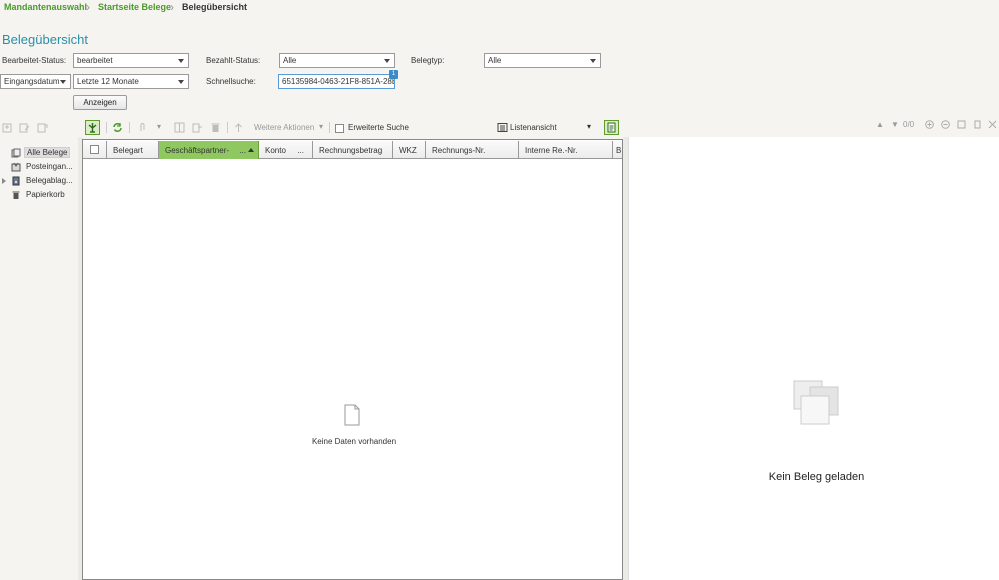 The image size is (999, 580). What do you see at coordinates (929, 124) in the screenshot?
I see `zoom-in-icon` at bounding box center [929, 124].